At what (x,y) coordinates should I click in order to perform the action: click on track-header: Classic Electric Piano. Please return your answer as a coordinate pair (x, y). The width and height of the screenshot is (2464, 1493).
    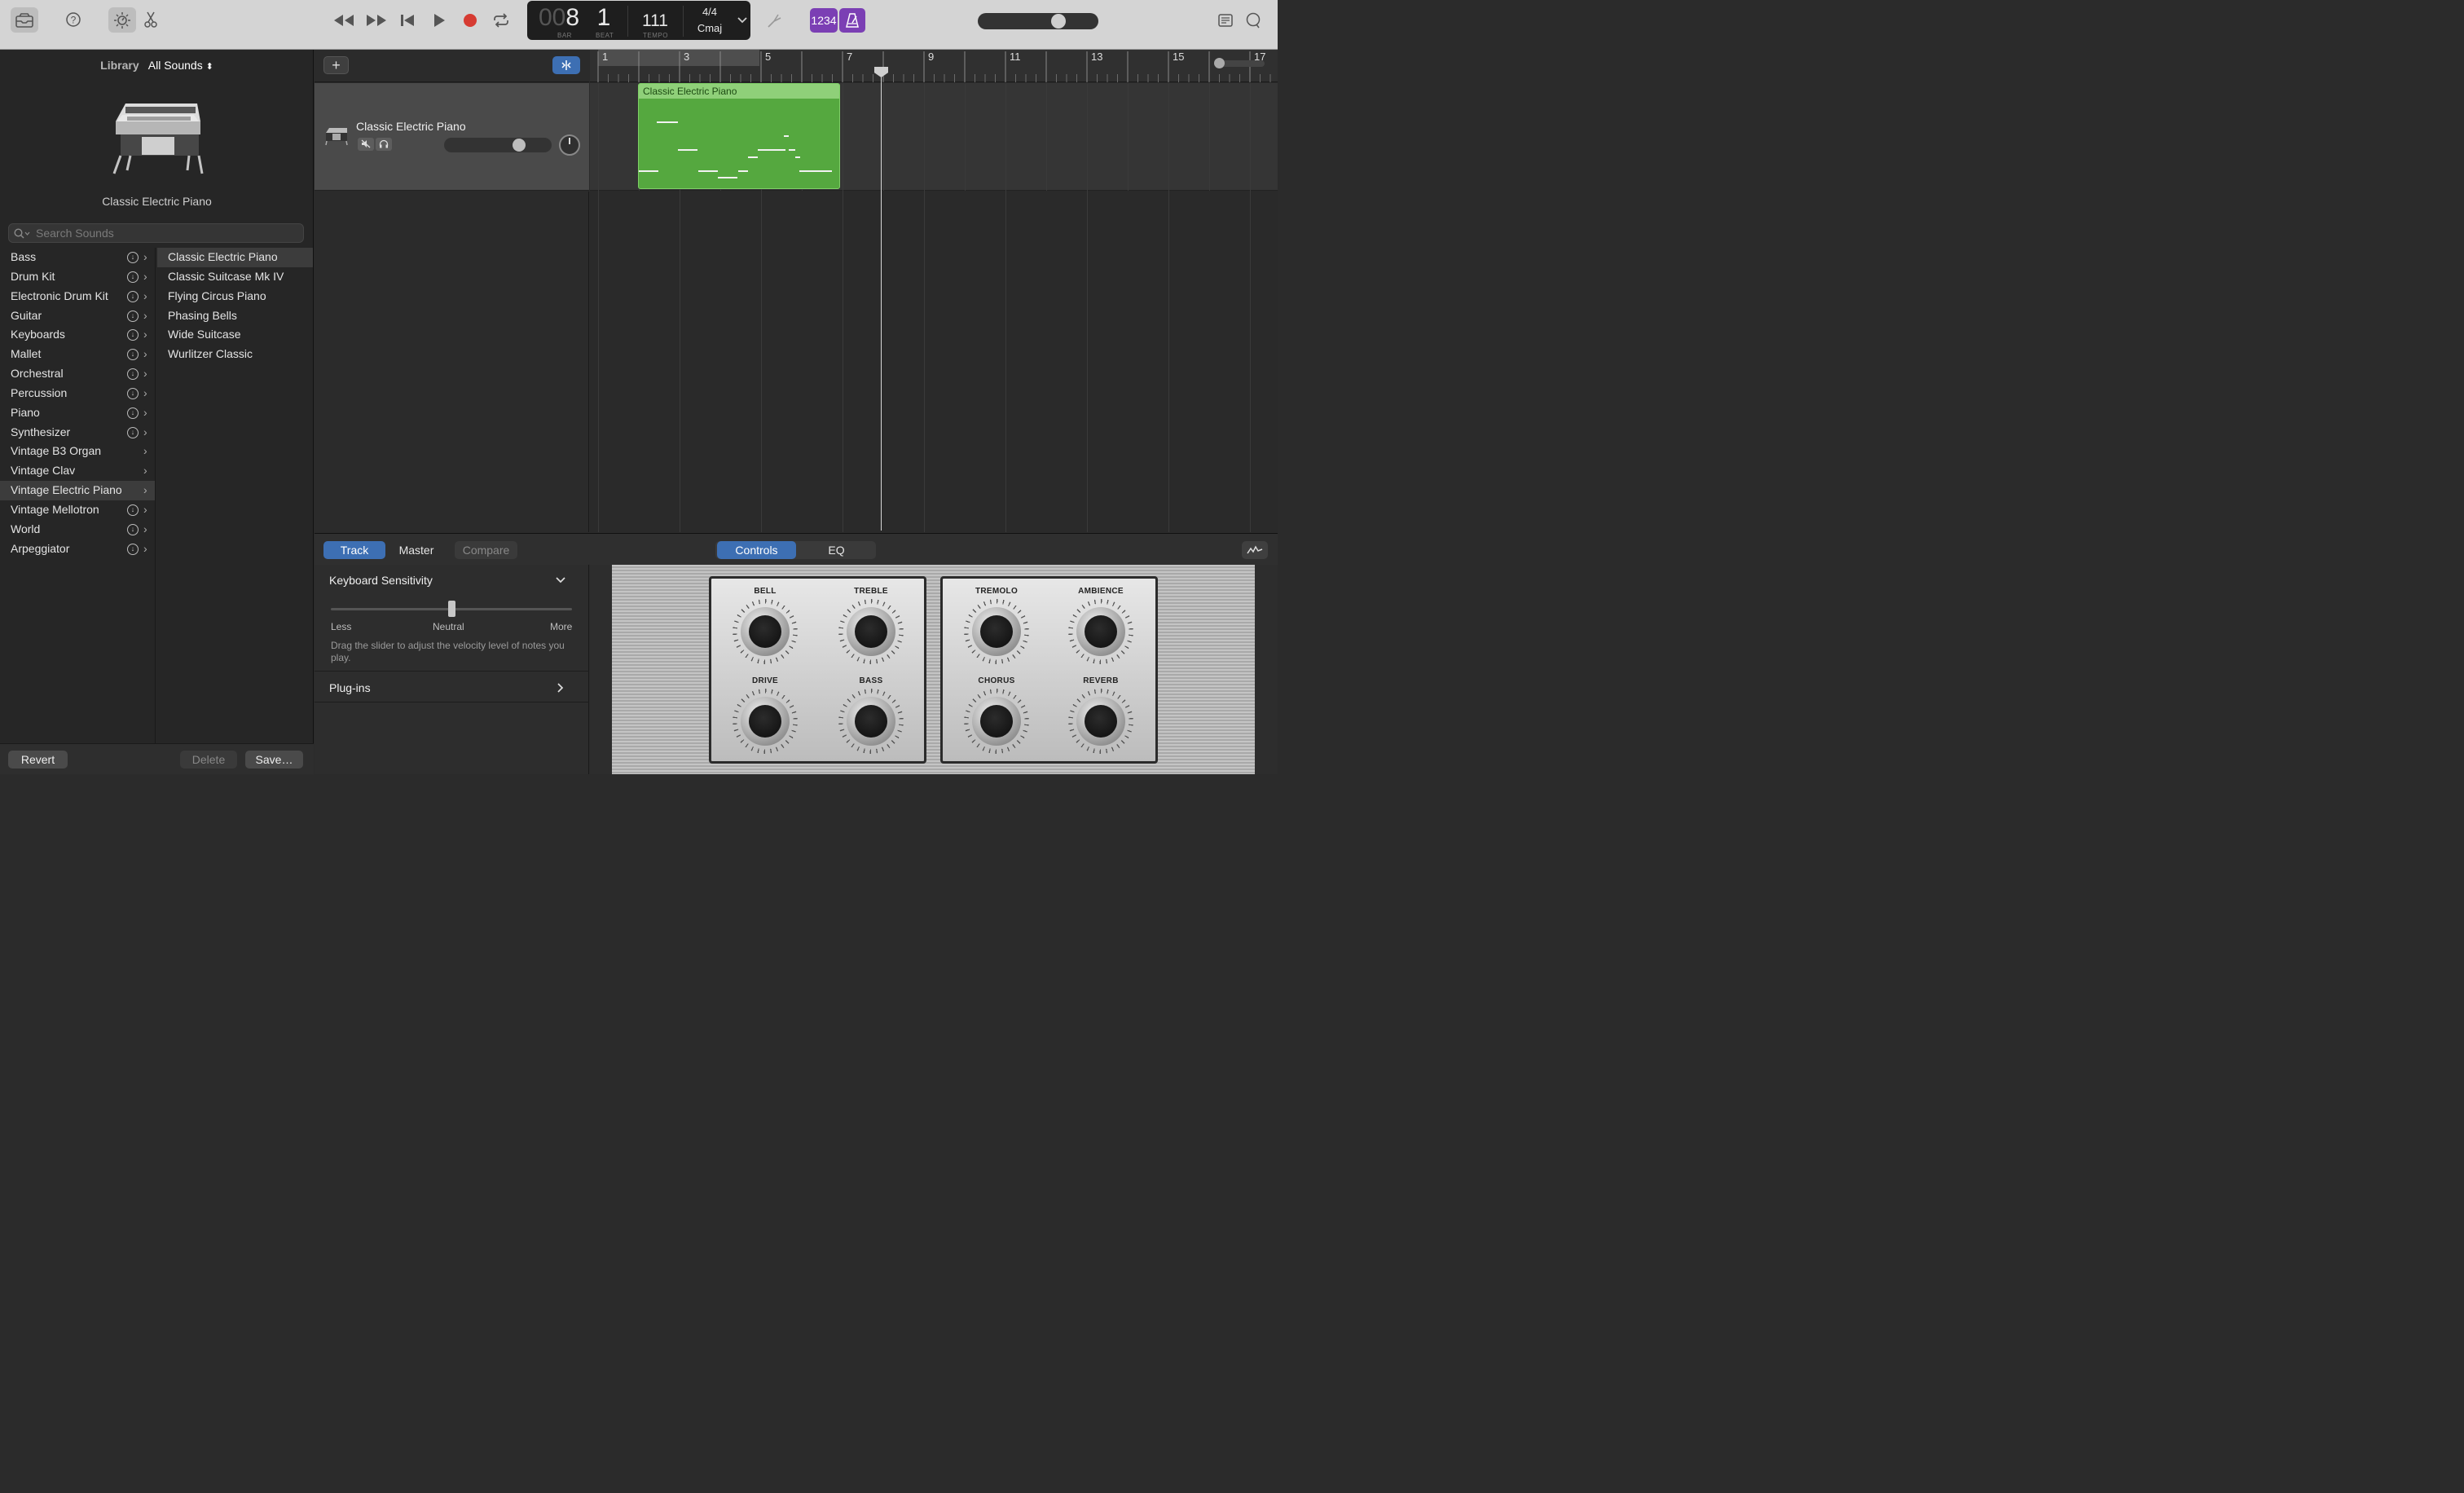
    Looking at the image, I should click on (452, 137).